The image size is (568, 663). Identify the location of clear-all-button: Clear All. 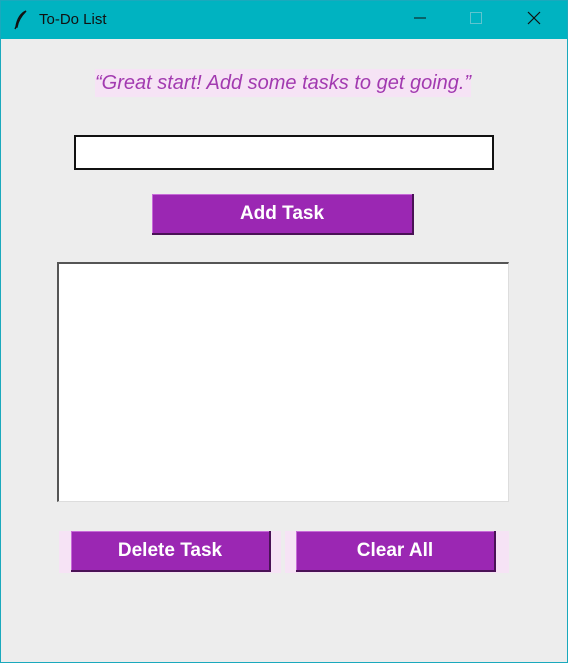
(396, 551).